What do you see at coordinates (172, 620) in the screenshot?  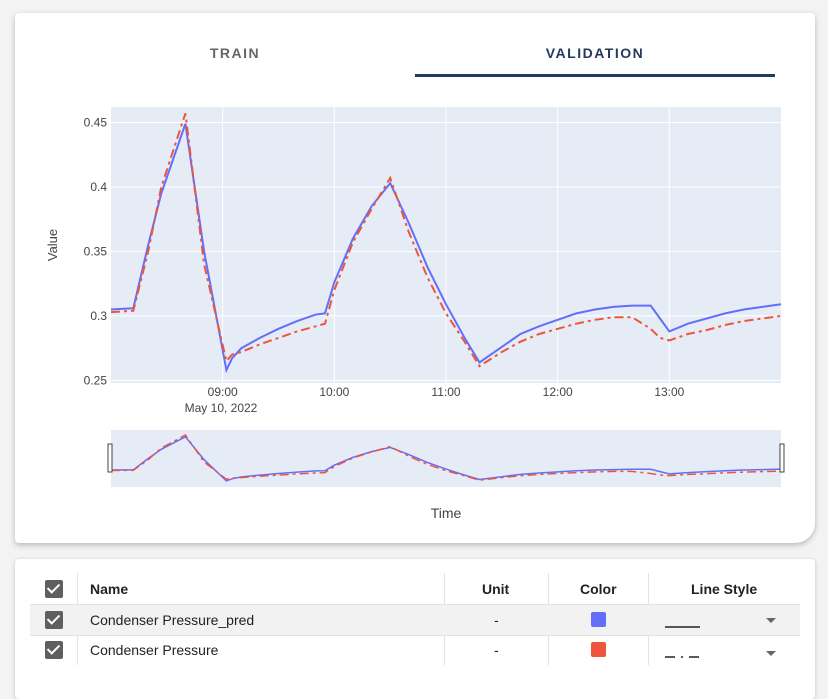 I see `series-name: Condenser Pressure_pred` at bounding box center [172, 620].